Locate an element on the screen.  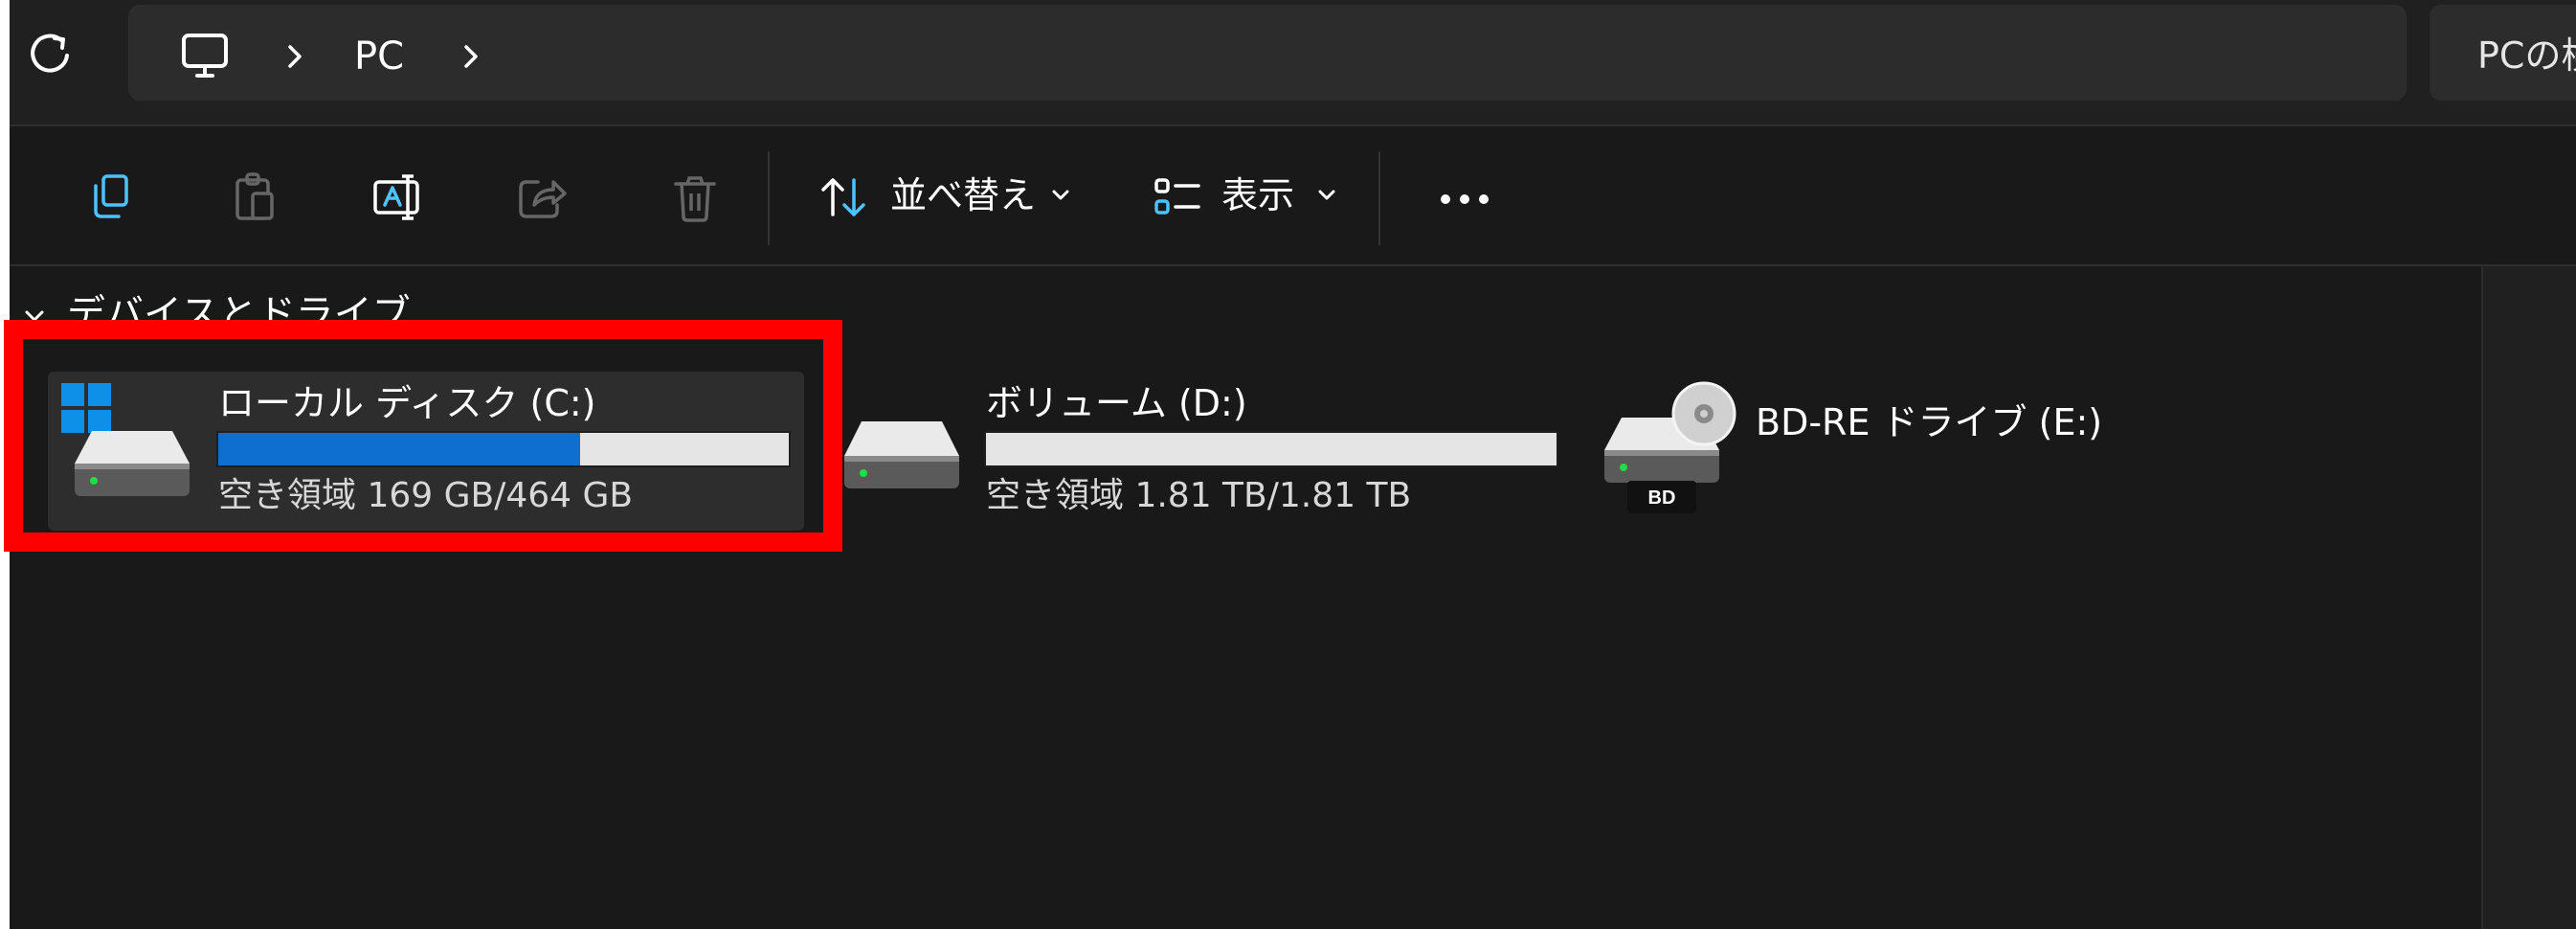
copy-icon is located at coordinates (111, 196).